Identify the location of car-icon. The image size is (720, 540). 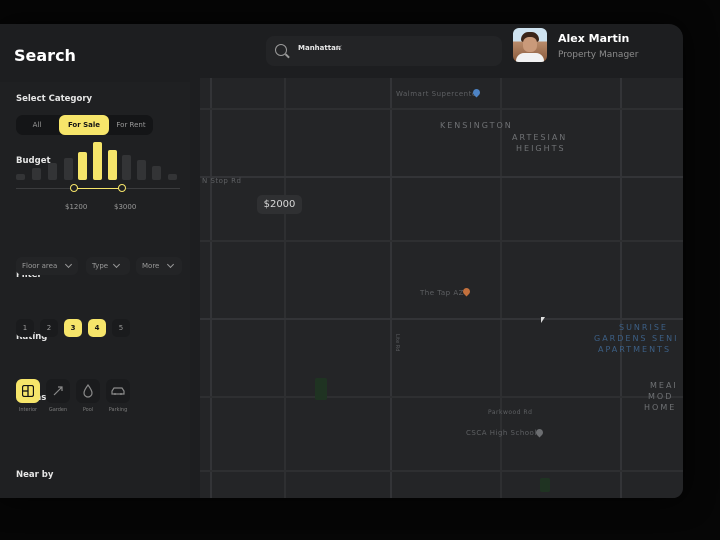
(118, 391).